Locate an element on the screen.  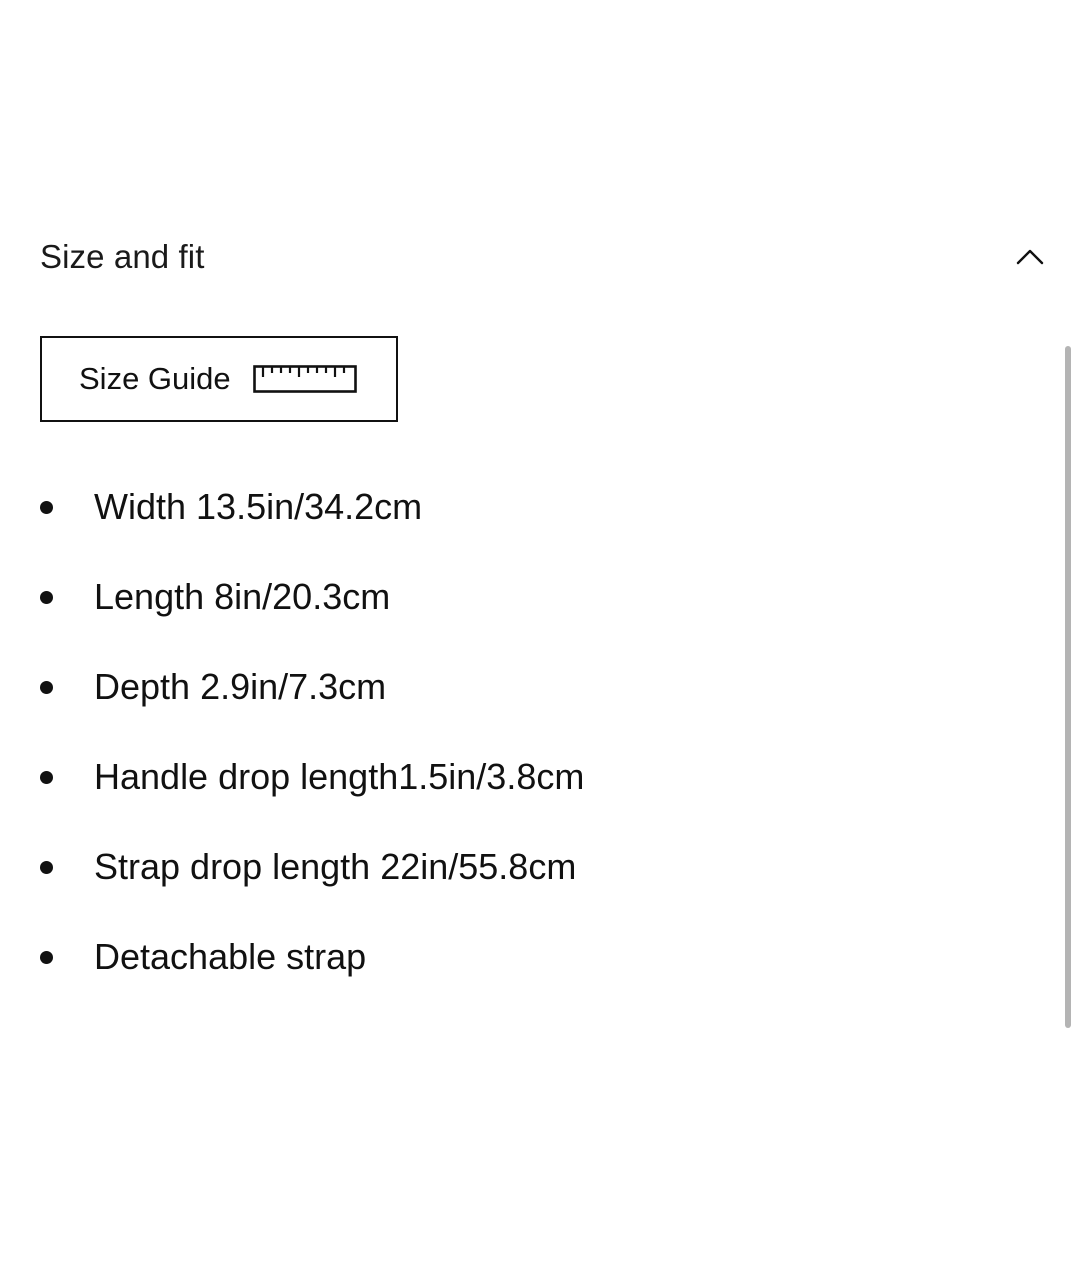
spec-width: Width 13.5in/34.2cm is located at coordinates (258, 506).